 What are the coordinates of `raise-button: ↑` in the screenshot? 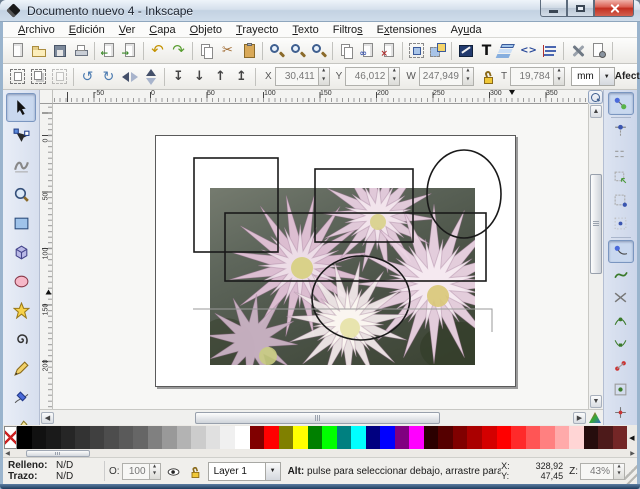 It's located at (220, 77).